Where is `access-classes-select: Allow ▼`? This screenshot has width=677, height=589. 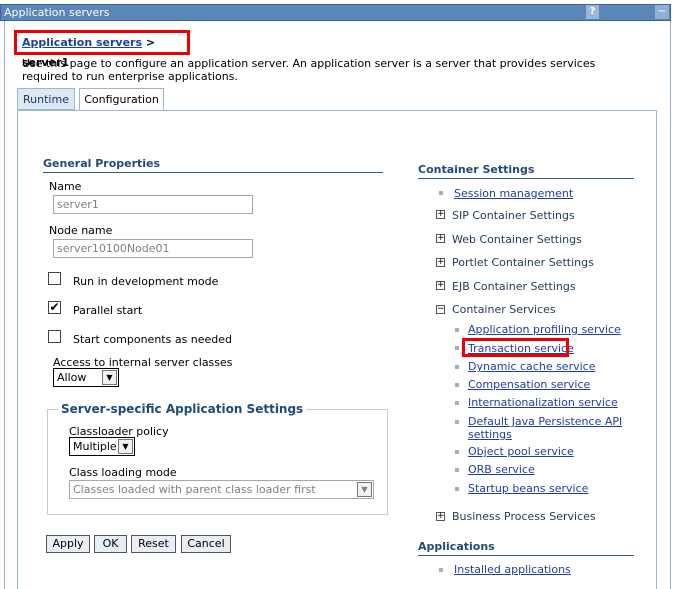
access-classes-select: Allow ▼ is located at coordinates (86, 377).